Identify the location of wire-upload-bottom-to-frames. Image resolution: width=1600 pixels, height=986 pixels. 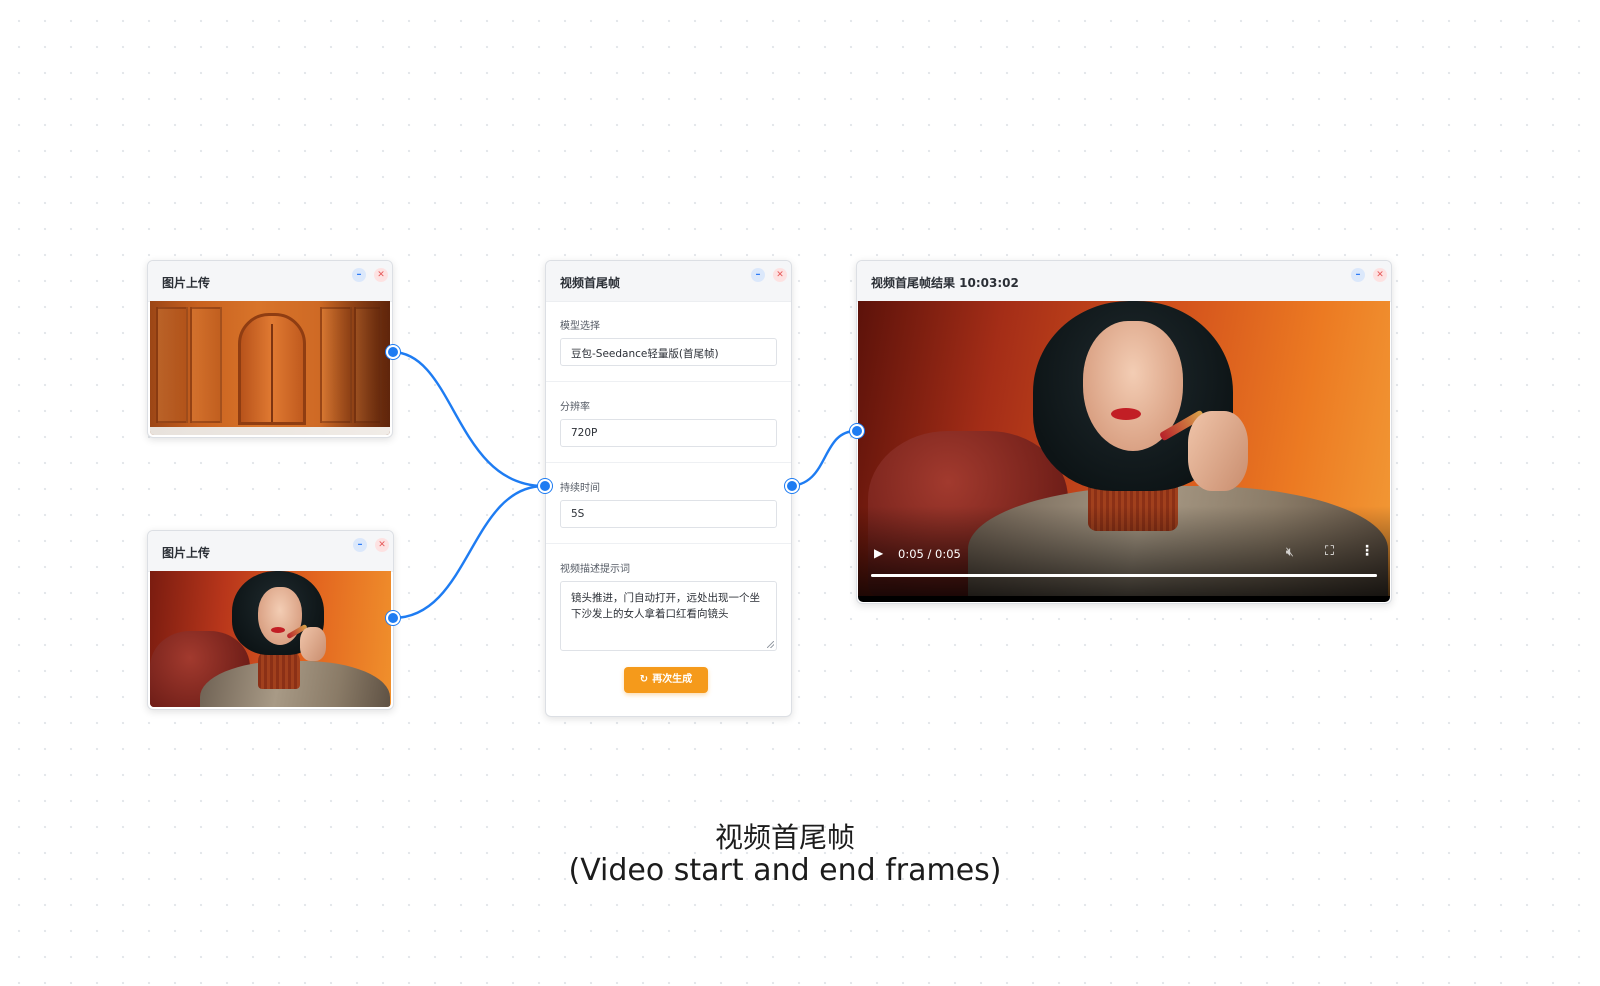
(468, 552).